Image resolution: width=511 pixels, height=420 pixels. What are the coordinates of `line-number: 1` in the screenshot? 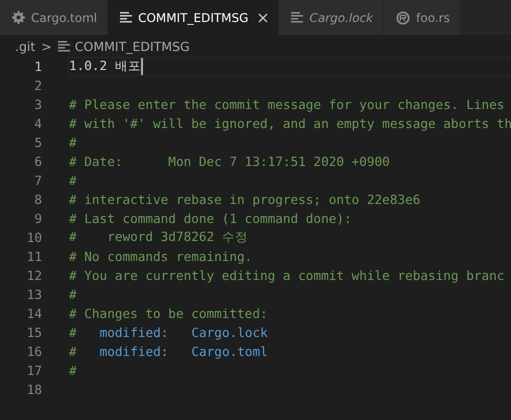 It's located at (37, 66).